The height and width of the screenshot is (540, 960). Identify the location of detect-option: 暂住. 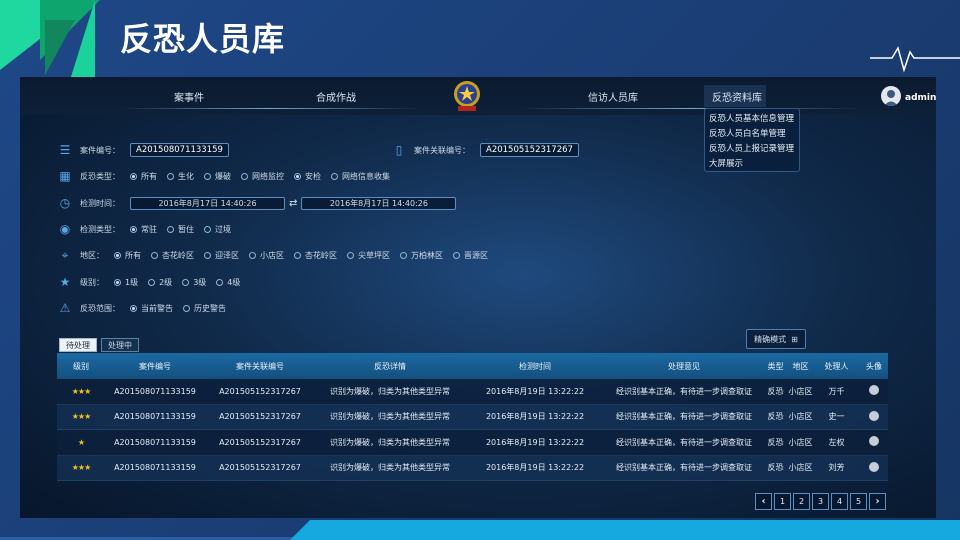
(180, 229).